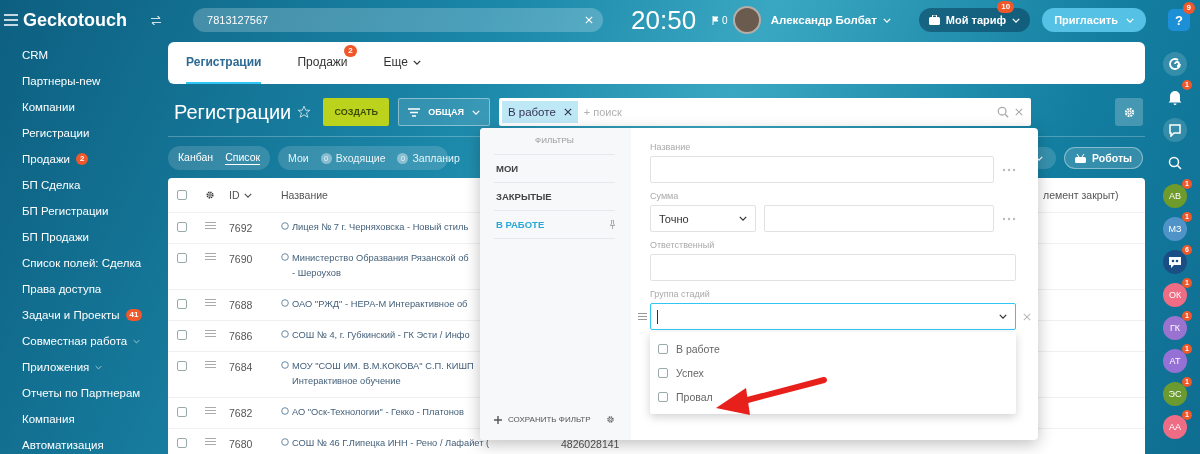  What do you see at coordinates (694, 397) in the screenshot?
I see `option-label: Провал` at bounding box center [694, 397].